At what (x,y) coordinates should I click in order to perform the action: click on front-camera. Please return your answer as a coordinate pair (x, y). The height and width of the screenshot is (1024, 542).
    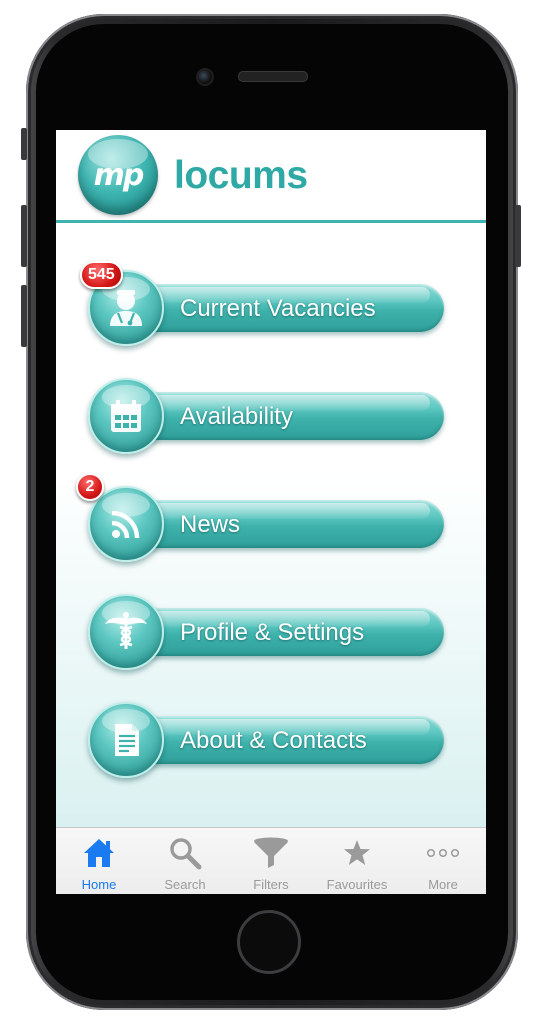
    Looking at the image, I should click on (205, 77).